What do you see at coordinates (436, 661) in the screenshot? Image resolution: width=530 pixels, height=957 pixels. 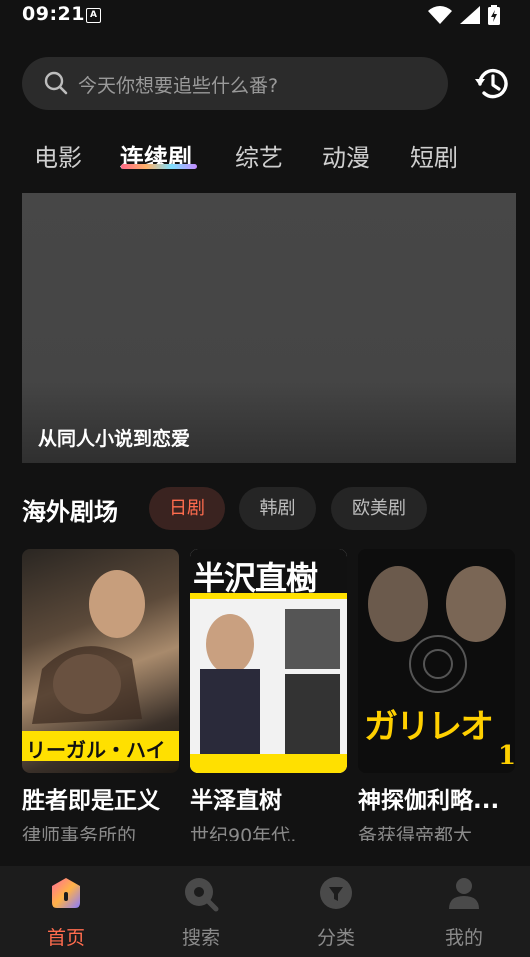 I see `poster-image: 1 ガリレオ` at bounding box center [436, 661].